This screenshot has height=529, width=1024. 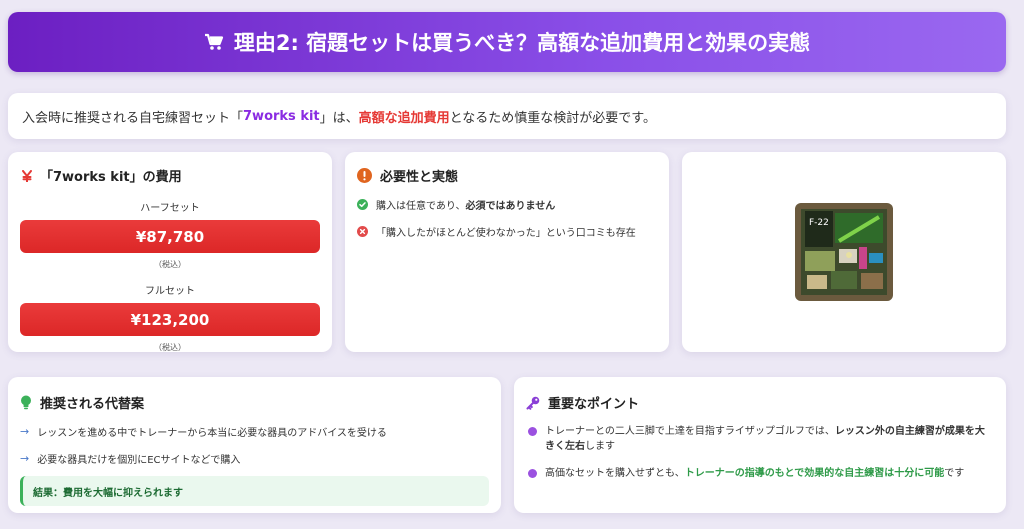 What do you see at coordinates (133, 118) in the screenshot?
I see `intro-text-1: 入会時に推奨される自宅練習セット「` at bounding box center [133, 118].